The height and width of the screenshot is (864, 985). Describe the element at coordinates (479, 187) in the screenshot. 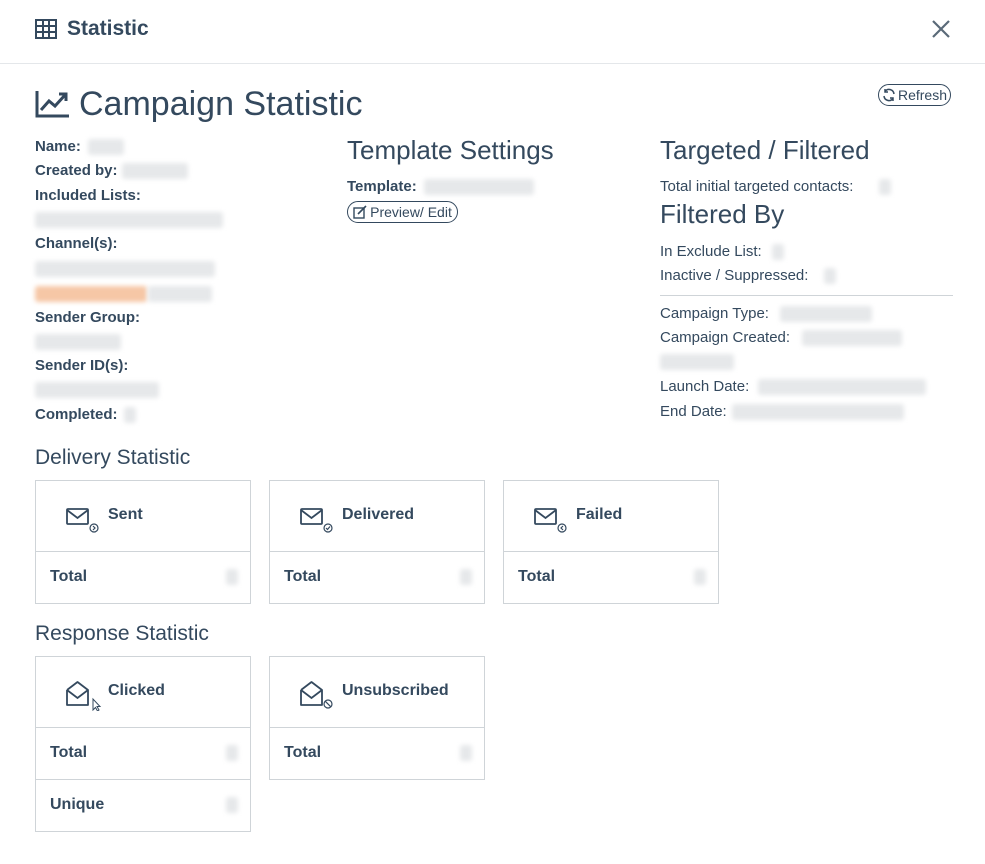

I see `template-value-redacted` at that location.